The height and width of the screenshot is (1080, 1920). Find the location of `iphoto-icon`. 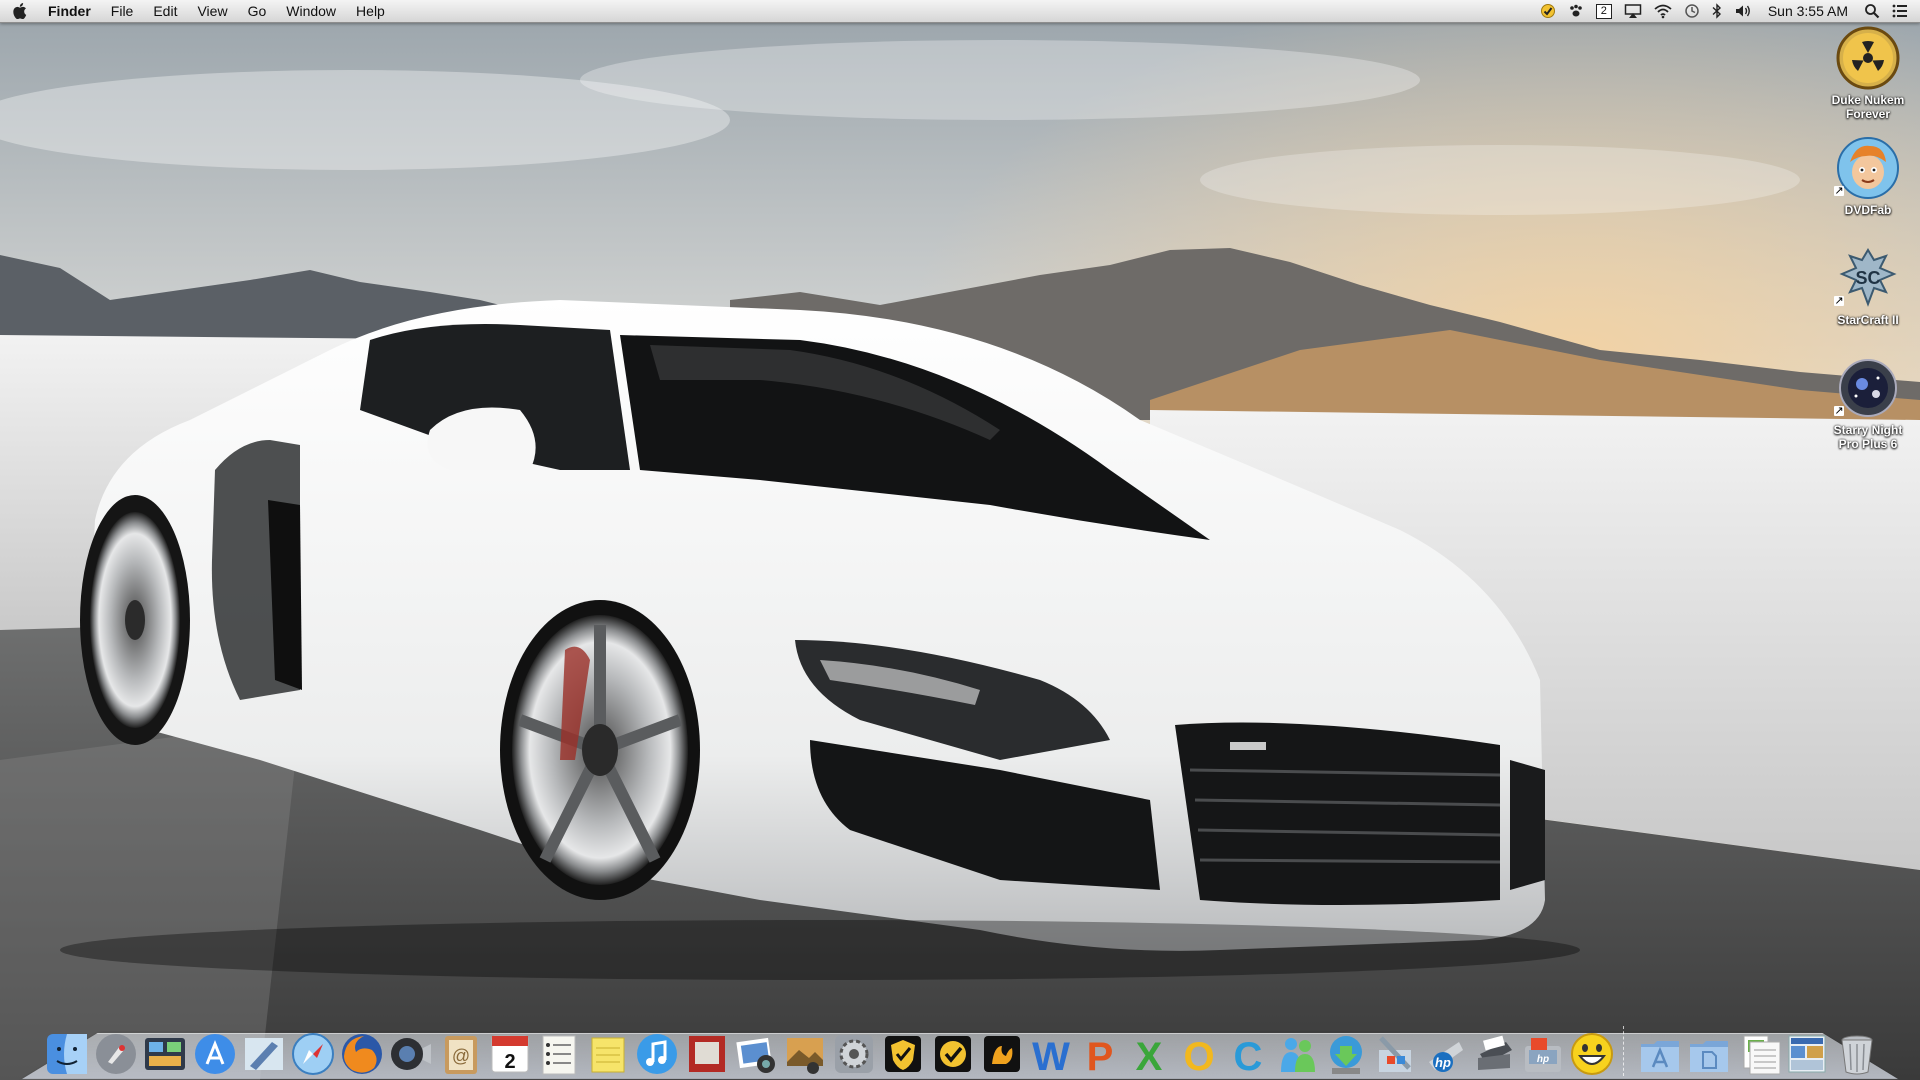

iphoto-icon is located at coordinates (756, 1050).